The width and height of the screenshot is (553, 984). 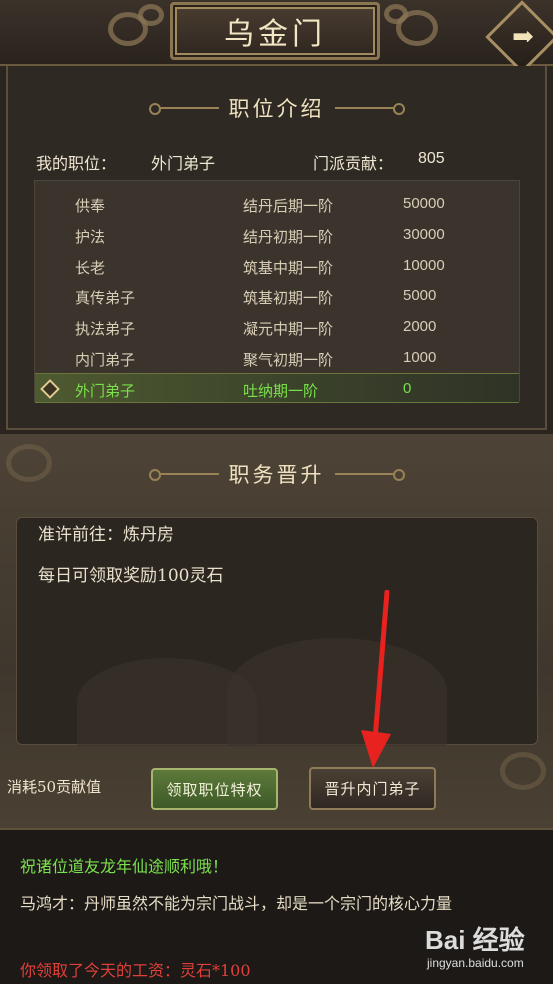 What do you see at coordinates (288, 360) in the screenshot?
I see `rank-requirement: 聚气初期一阶` at bounding box center [288, 360].